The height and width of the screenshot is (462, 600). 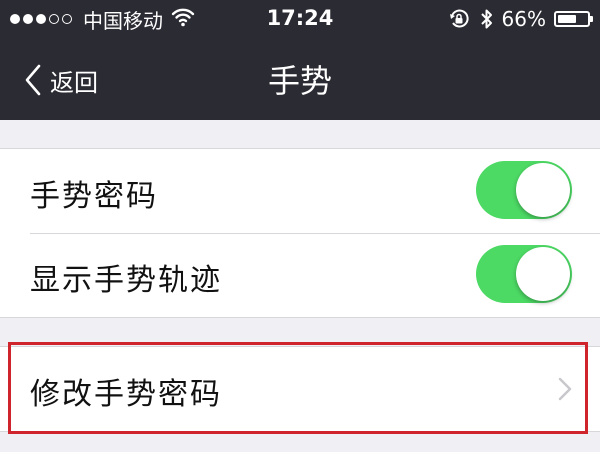 I want to click on status-bar: 中国移动 17:24 66%, so click(x=300, y=19).